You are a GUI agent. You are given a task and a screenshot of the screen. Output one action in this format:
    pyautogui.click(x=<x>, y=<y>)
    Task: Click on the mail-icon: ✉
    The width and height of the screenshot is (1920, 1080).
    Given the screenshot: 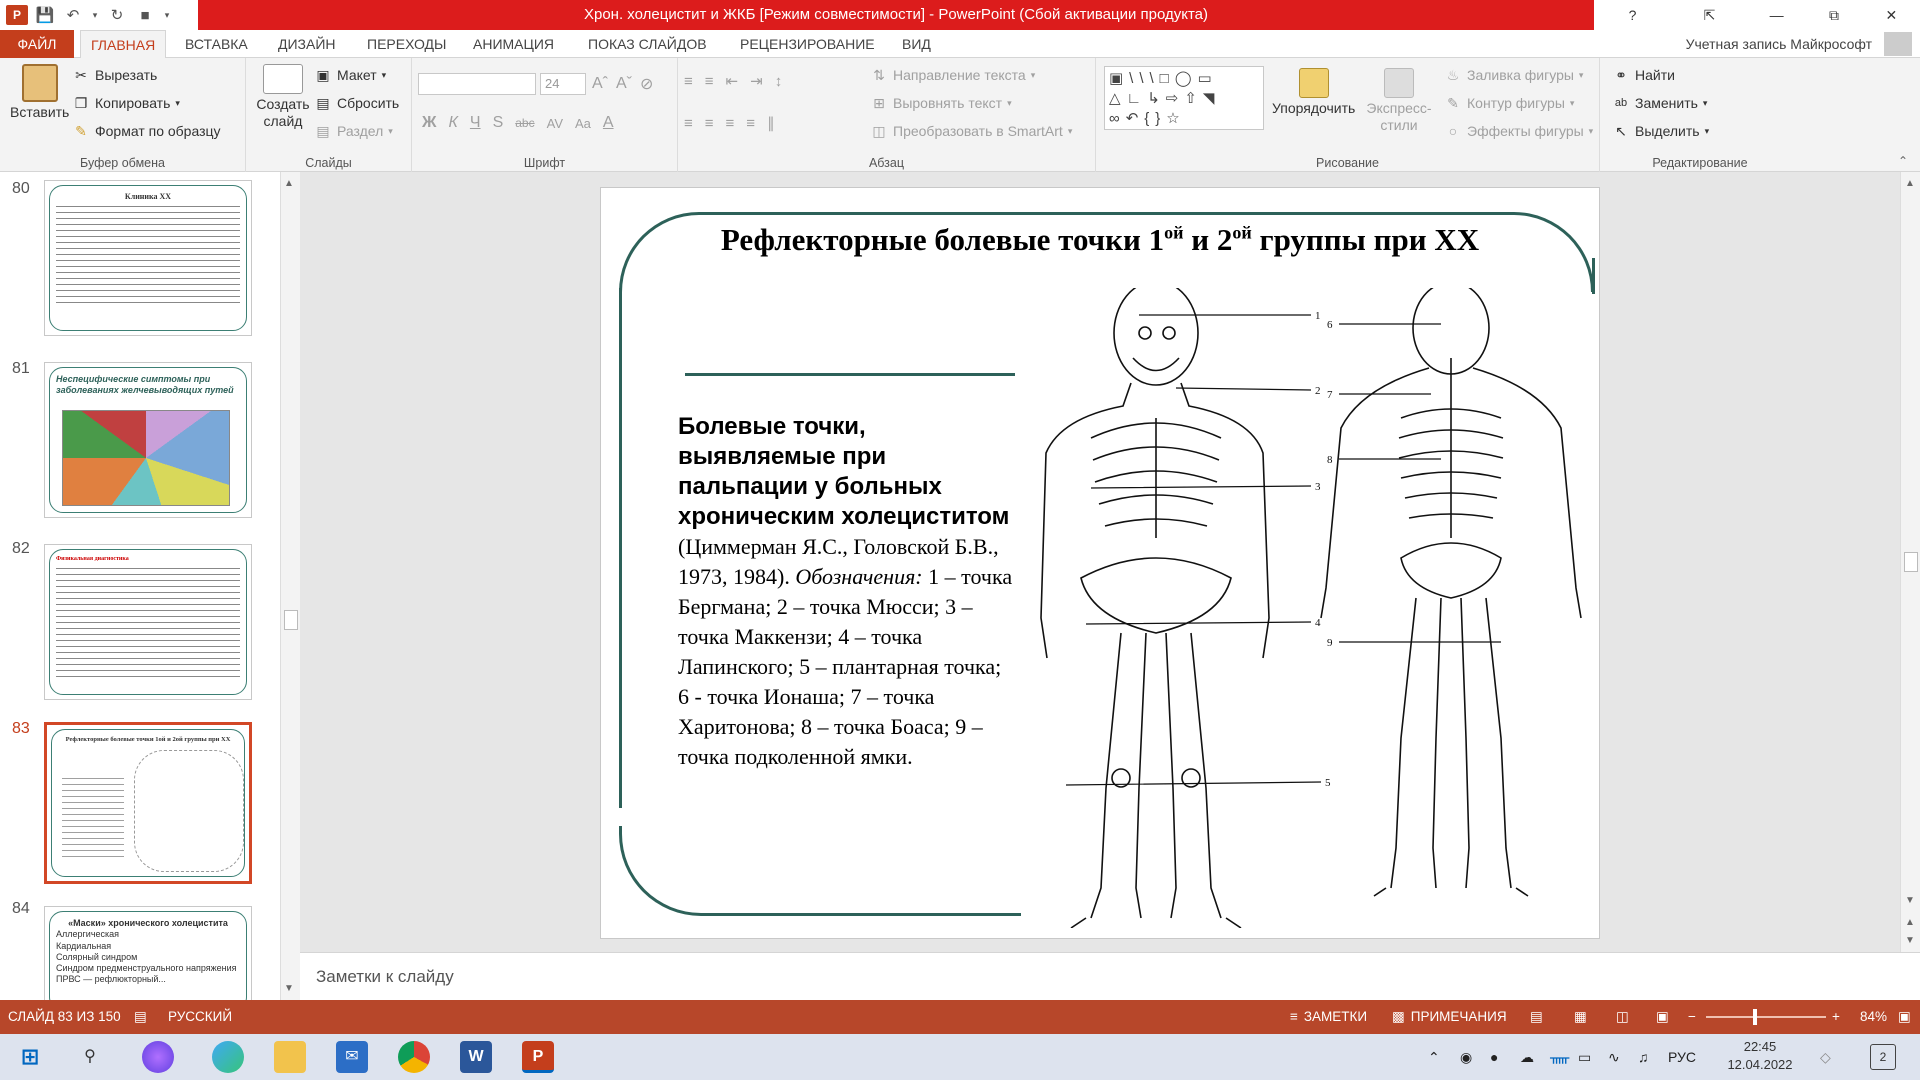 What is the action you would take?
    pyautogui.click(x=352, y=1057)
    